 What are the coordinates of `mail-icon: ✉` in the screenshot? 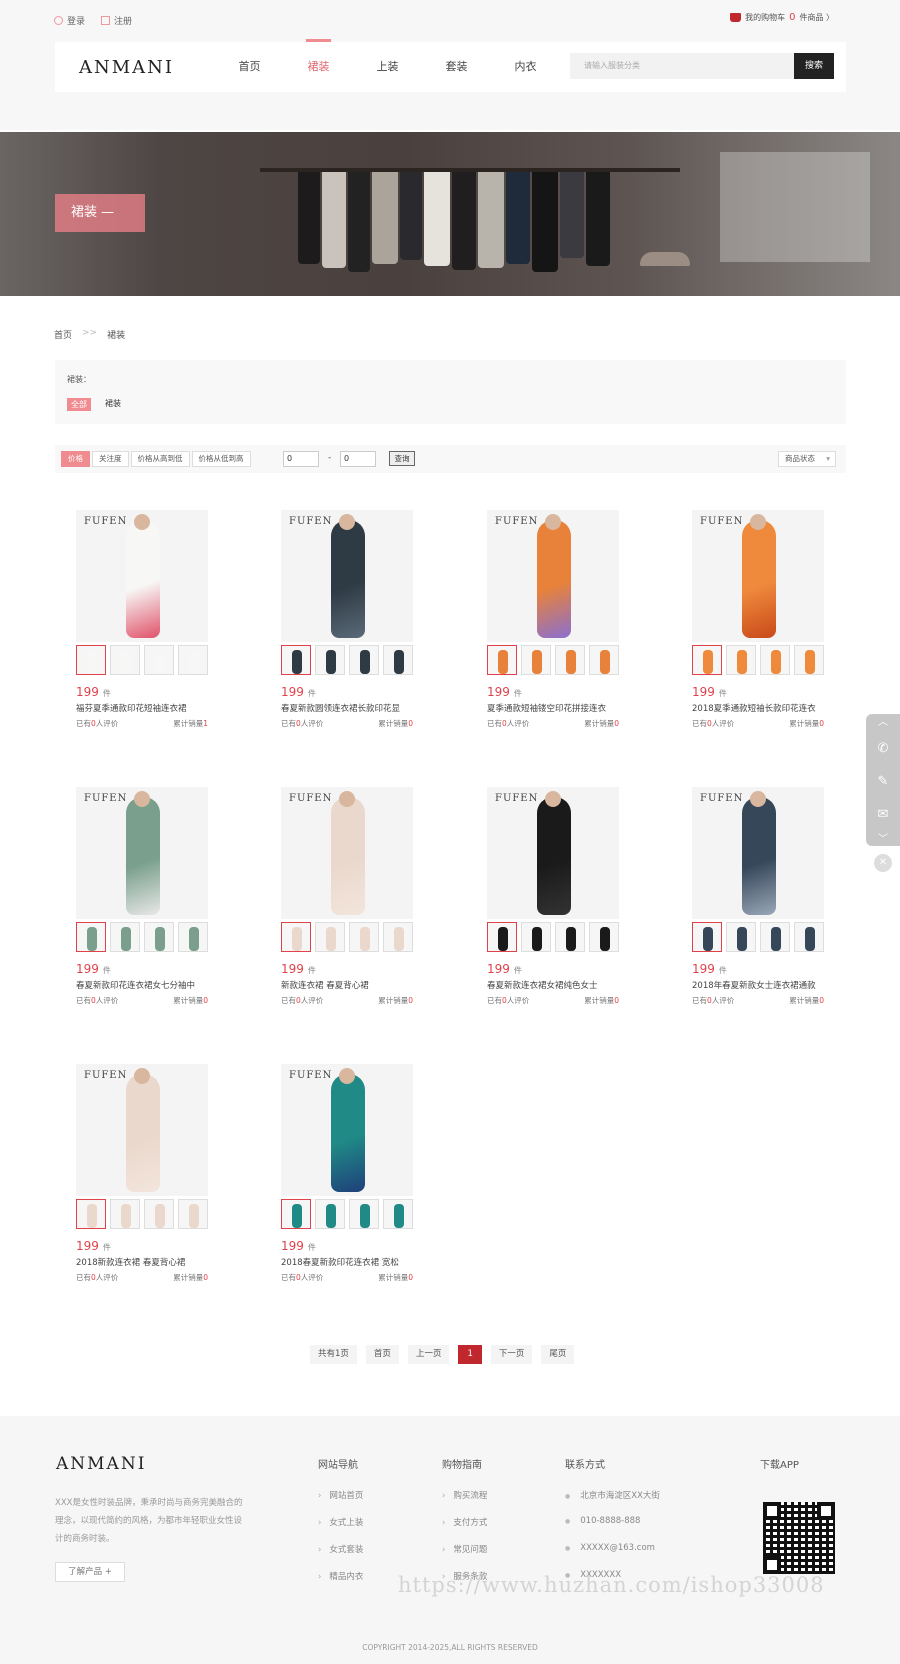 It's located at (883, 814).